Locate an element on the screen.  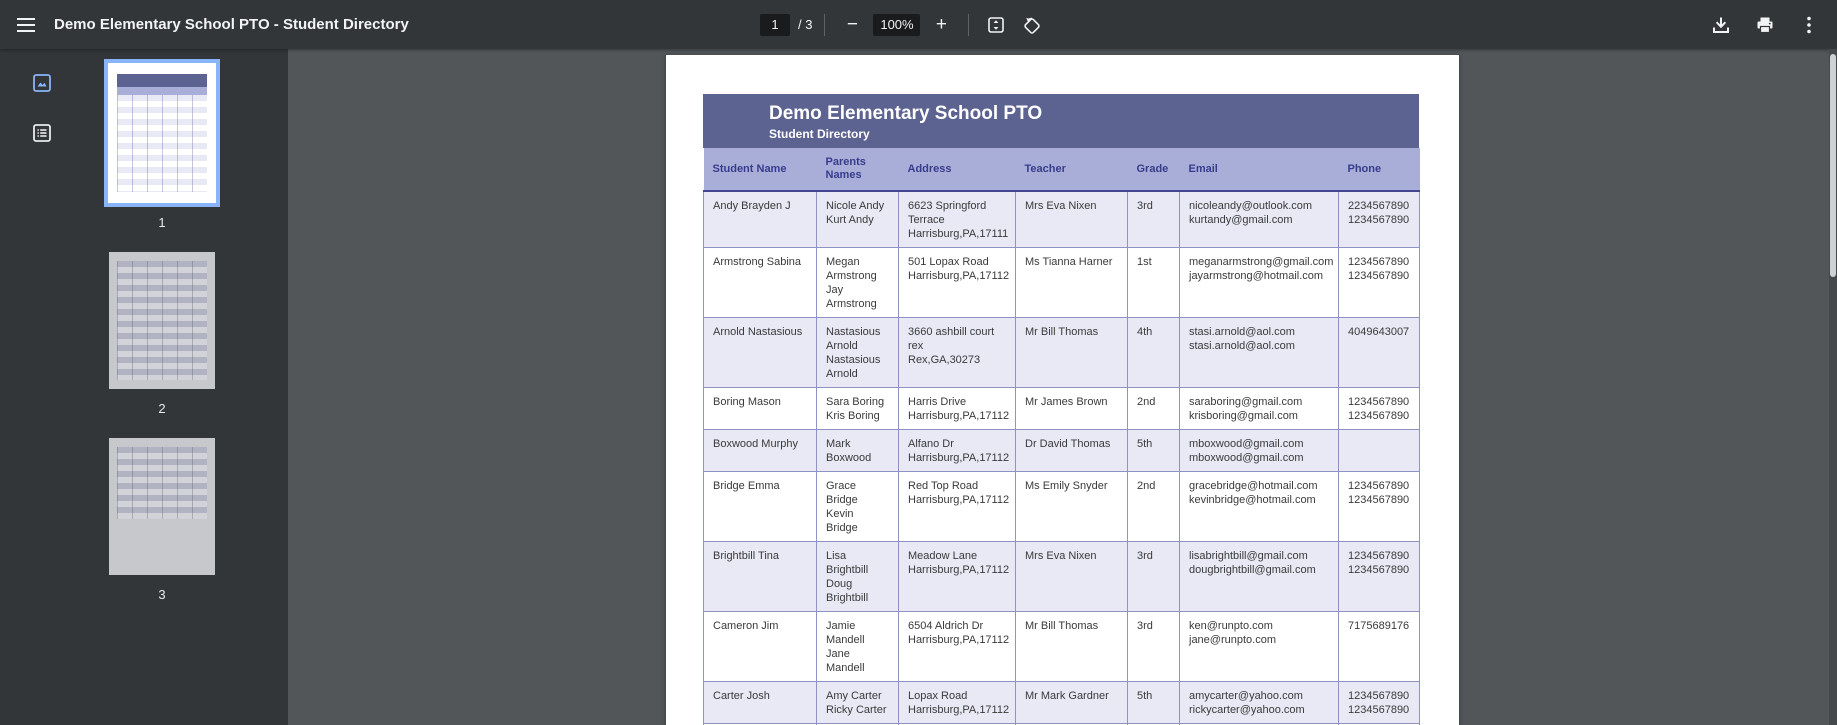
cell-teacher: Ms Emily Snyder is located at coordinates (1071, 506).